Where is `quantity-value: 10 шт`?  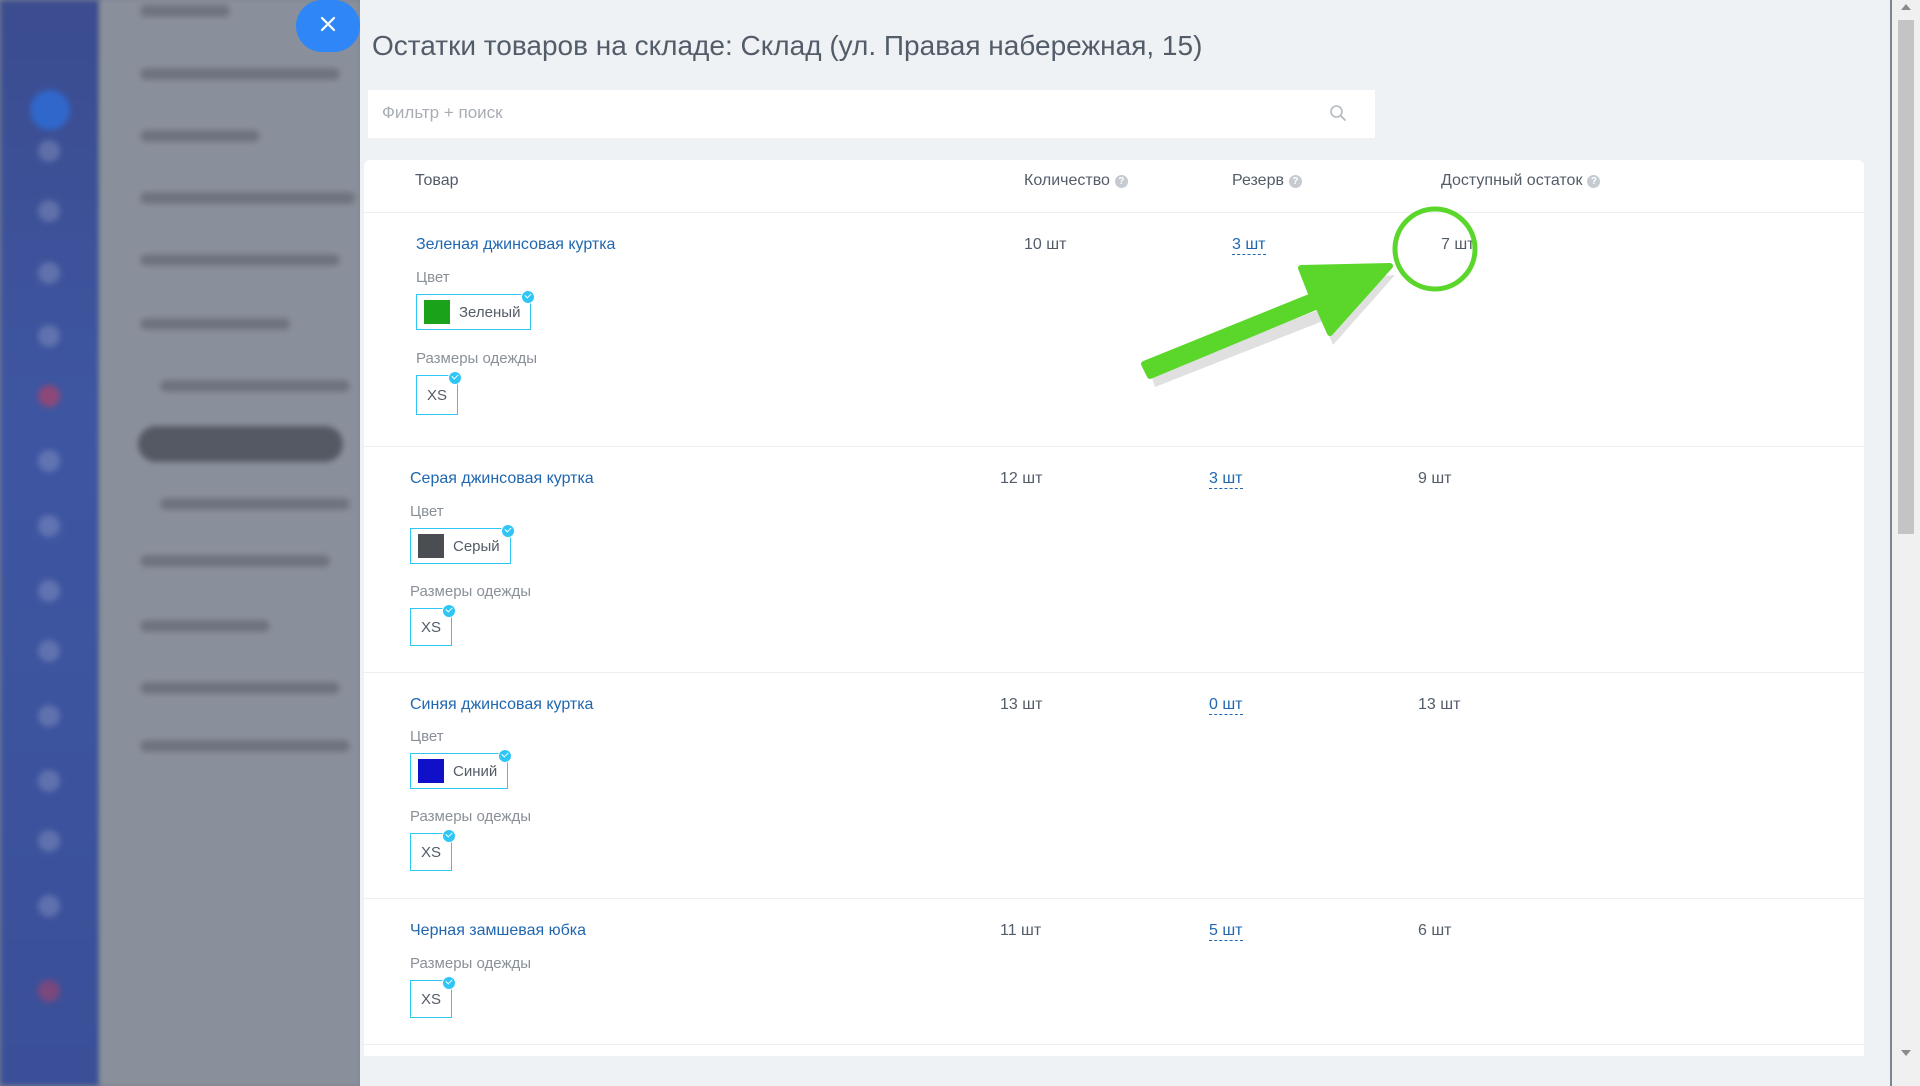 quantity-value: 10 шт is located at coordinates (1045, 244).